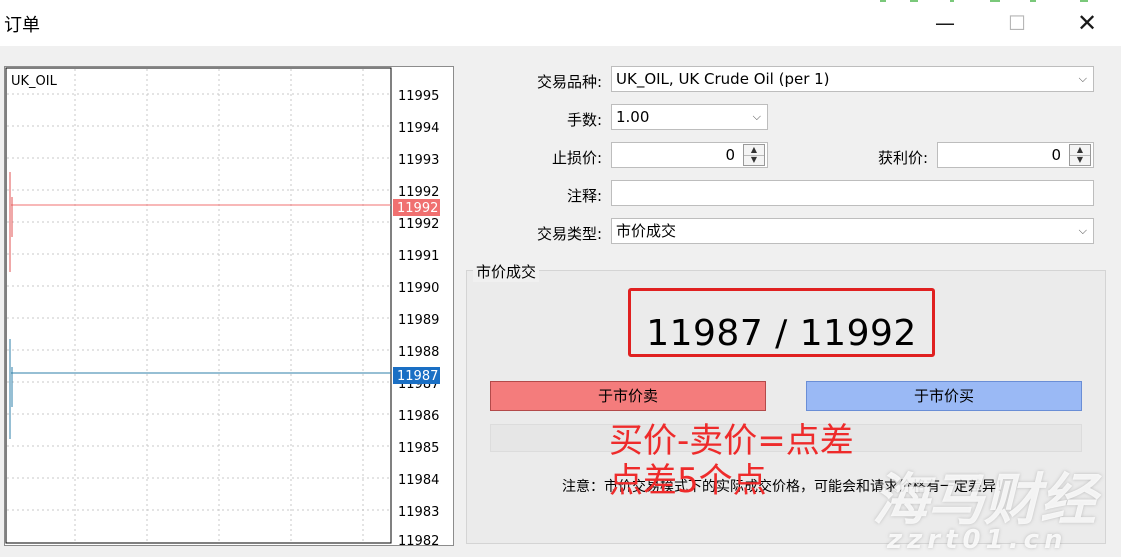 The image size is (1121, 557). Describe the element at coordinates (1087, 23) in the screenshot. I see `close-button: ✕` at that location.